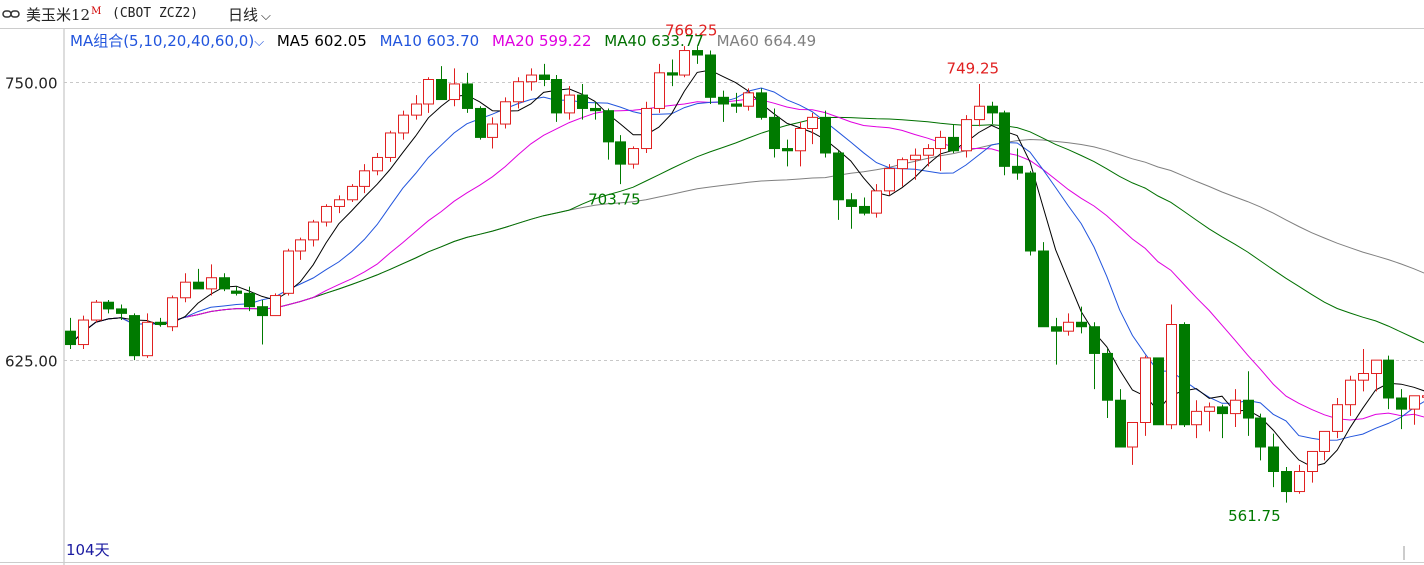  Describe the element at coordinates (973, 68) in the screenshot. I see `price-annotation: 749.25` at that location.